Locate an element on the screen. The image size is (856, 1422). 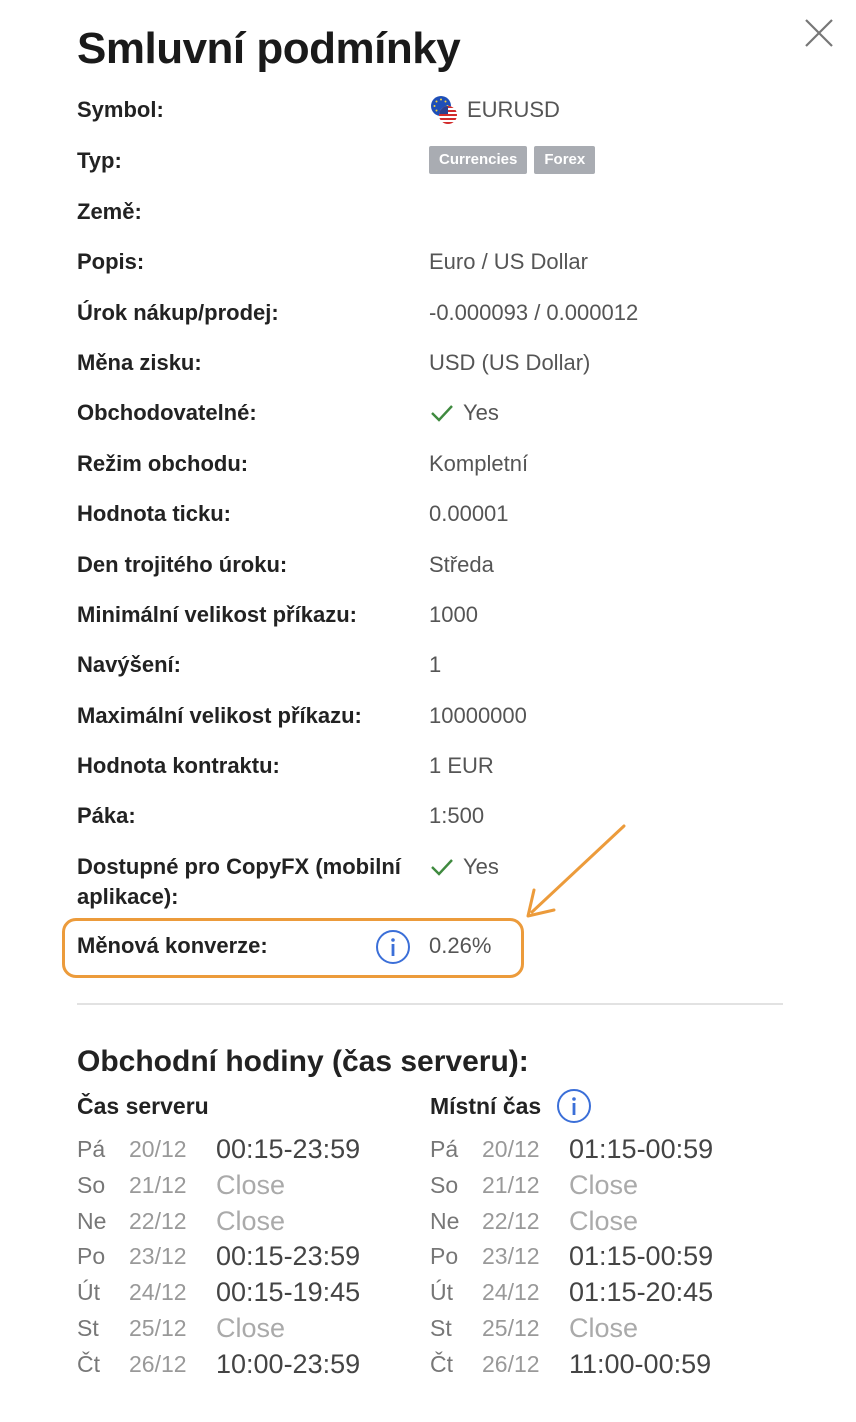
schedule-date: 24/12 is located at coordinates (511, 1292).